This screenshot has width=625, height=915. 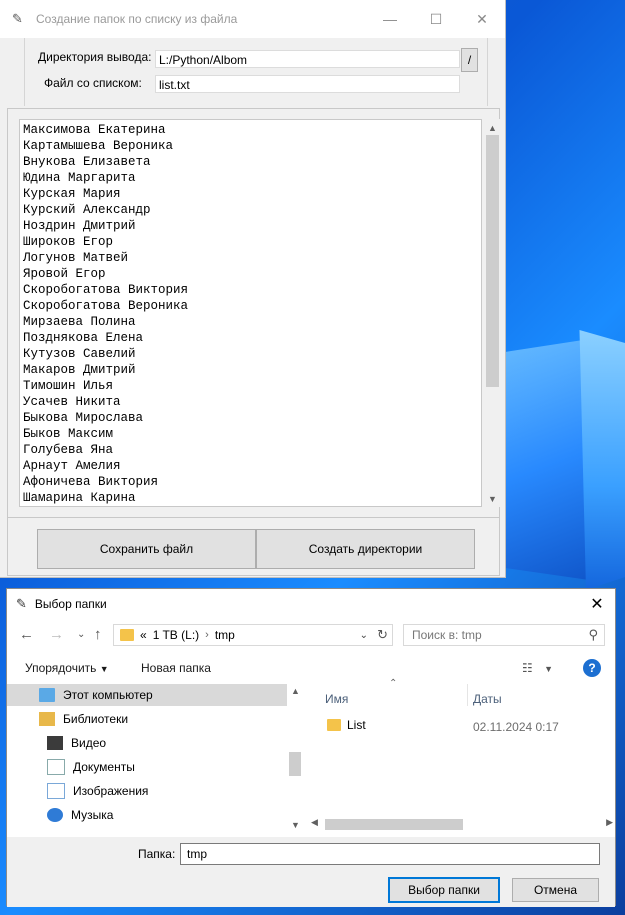 I want to click on music-icon, so click(x=55, y=815).